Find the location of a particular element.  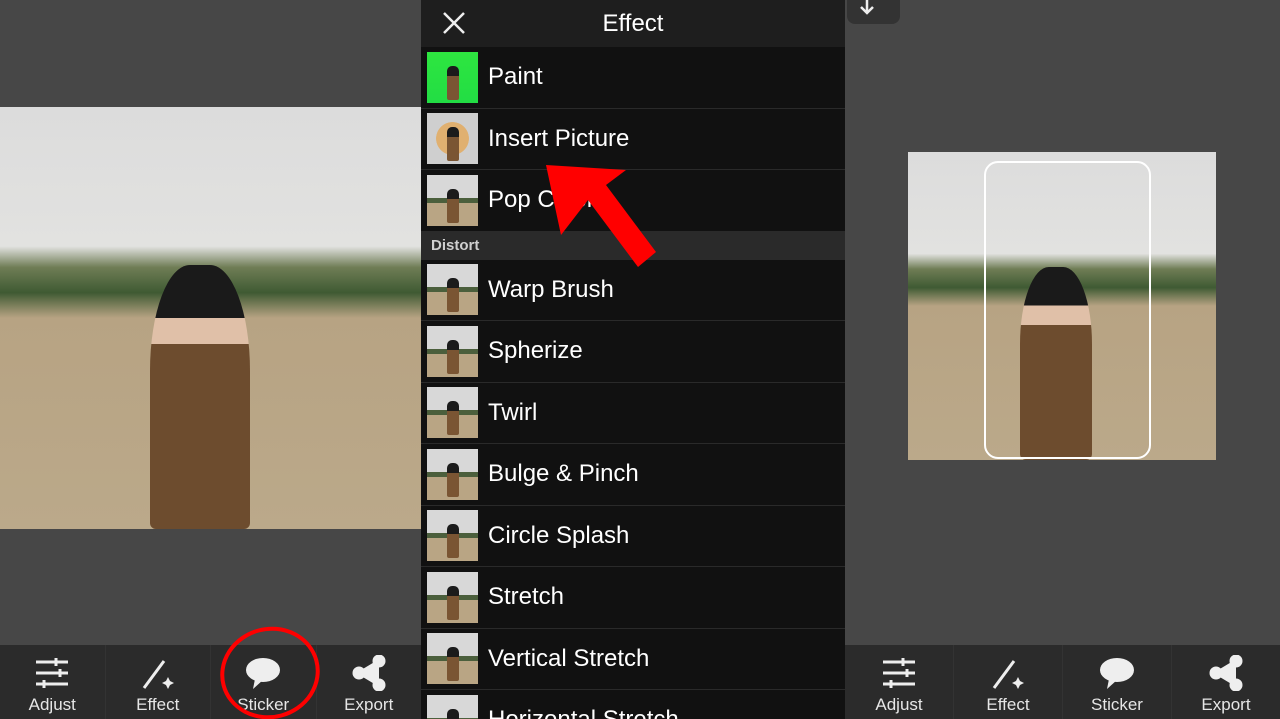

dog-thumbnail is located at coordinates (452, 139).